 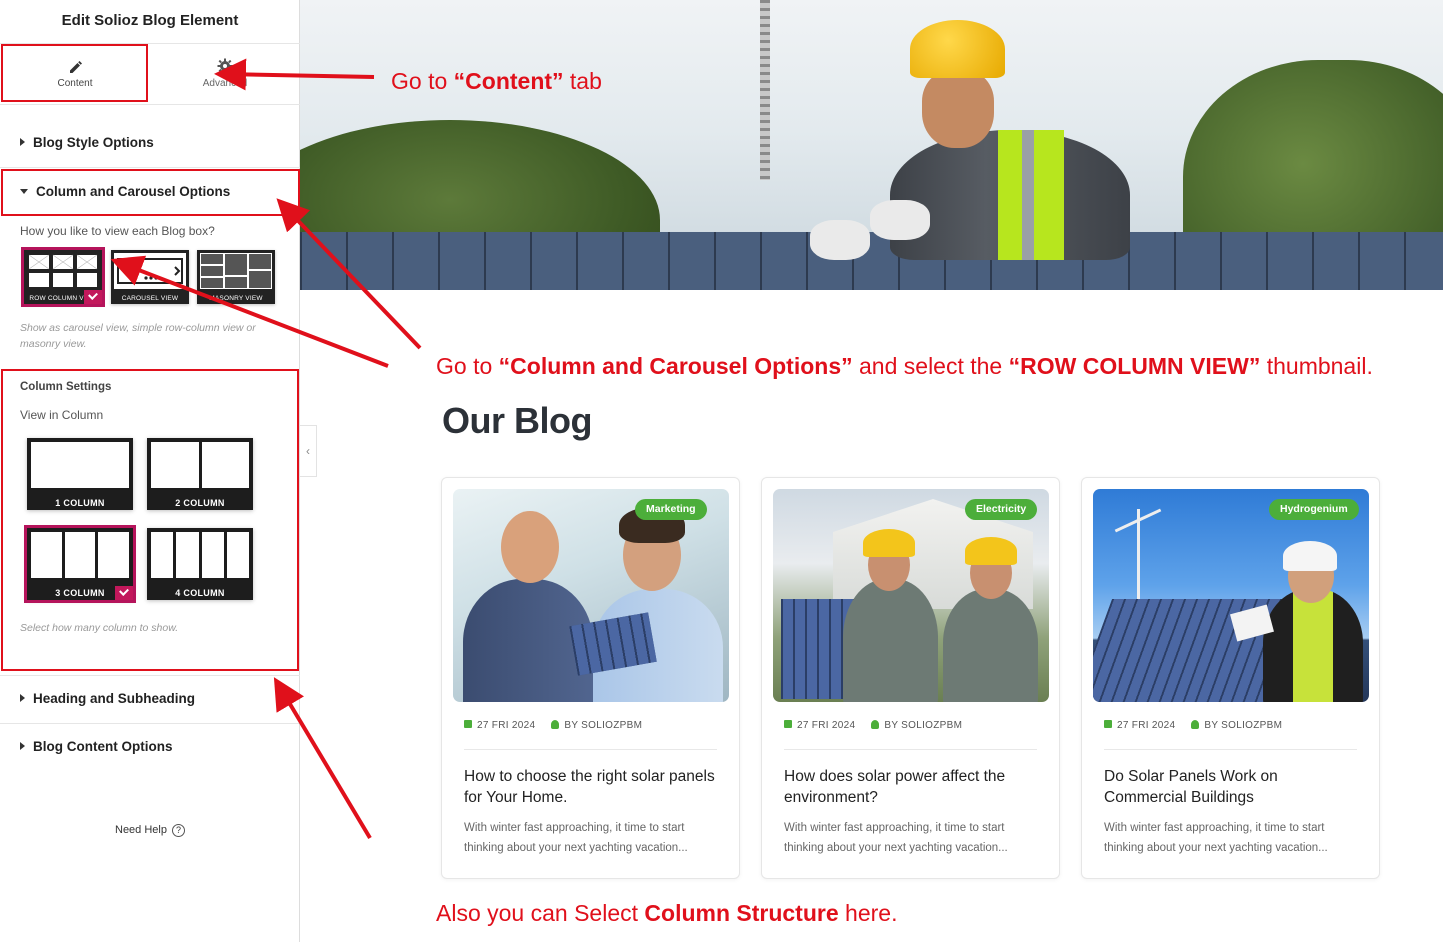 What do you see at coordinates (200, 593) in the screenshot?
I see `column-option-label: 4 COLUMN` at bounding box center [200, 593].